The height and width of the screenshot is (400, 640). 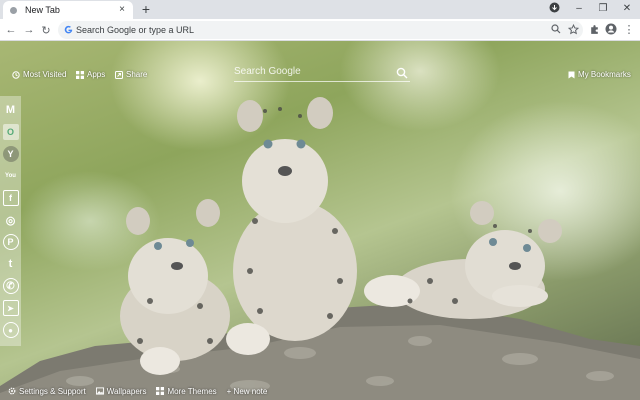 What do you see at coordinates (16, 74) in the screenshot?
I see `history-icon` at bounding box center [16, 74].